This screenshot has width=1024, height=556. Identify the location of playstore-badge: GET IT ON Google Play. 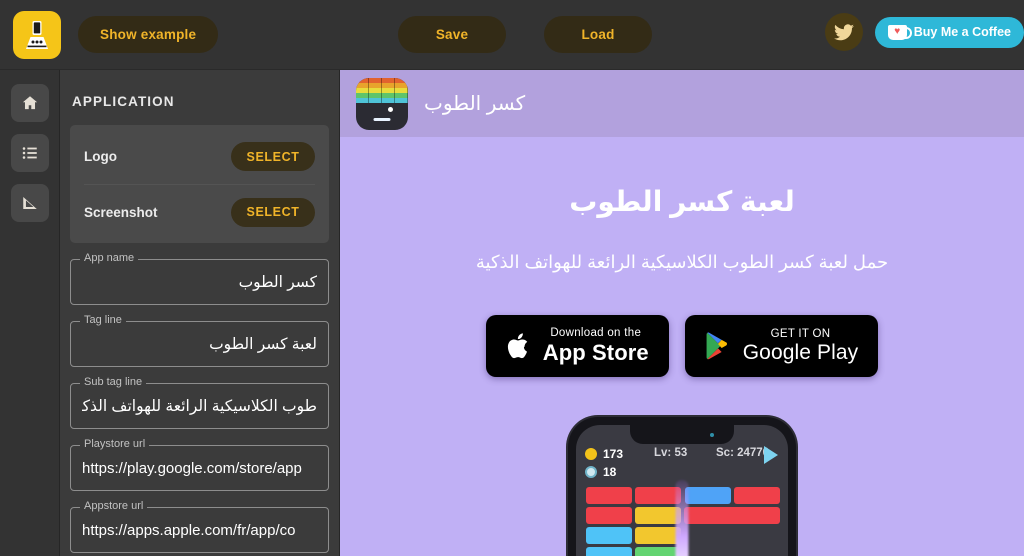
(781, 346).